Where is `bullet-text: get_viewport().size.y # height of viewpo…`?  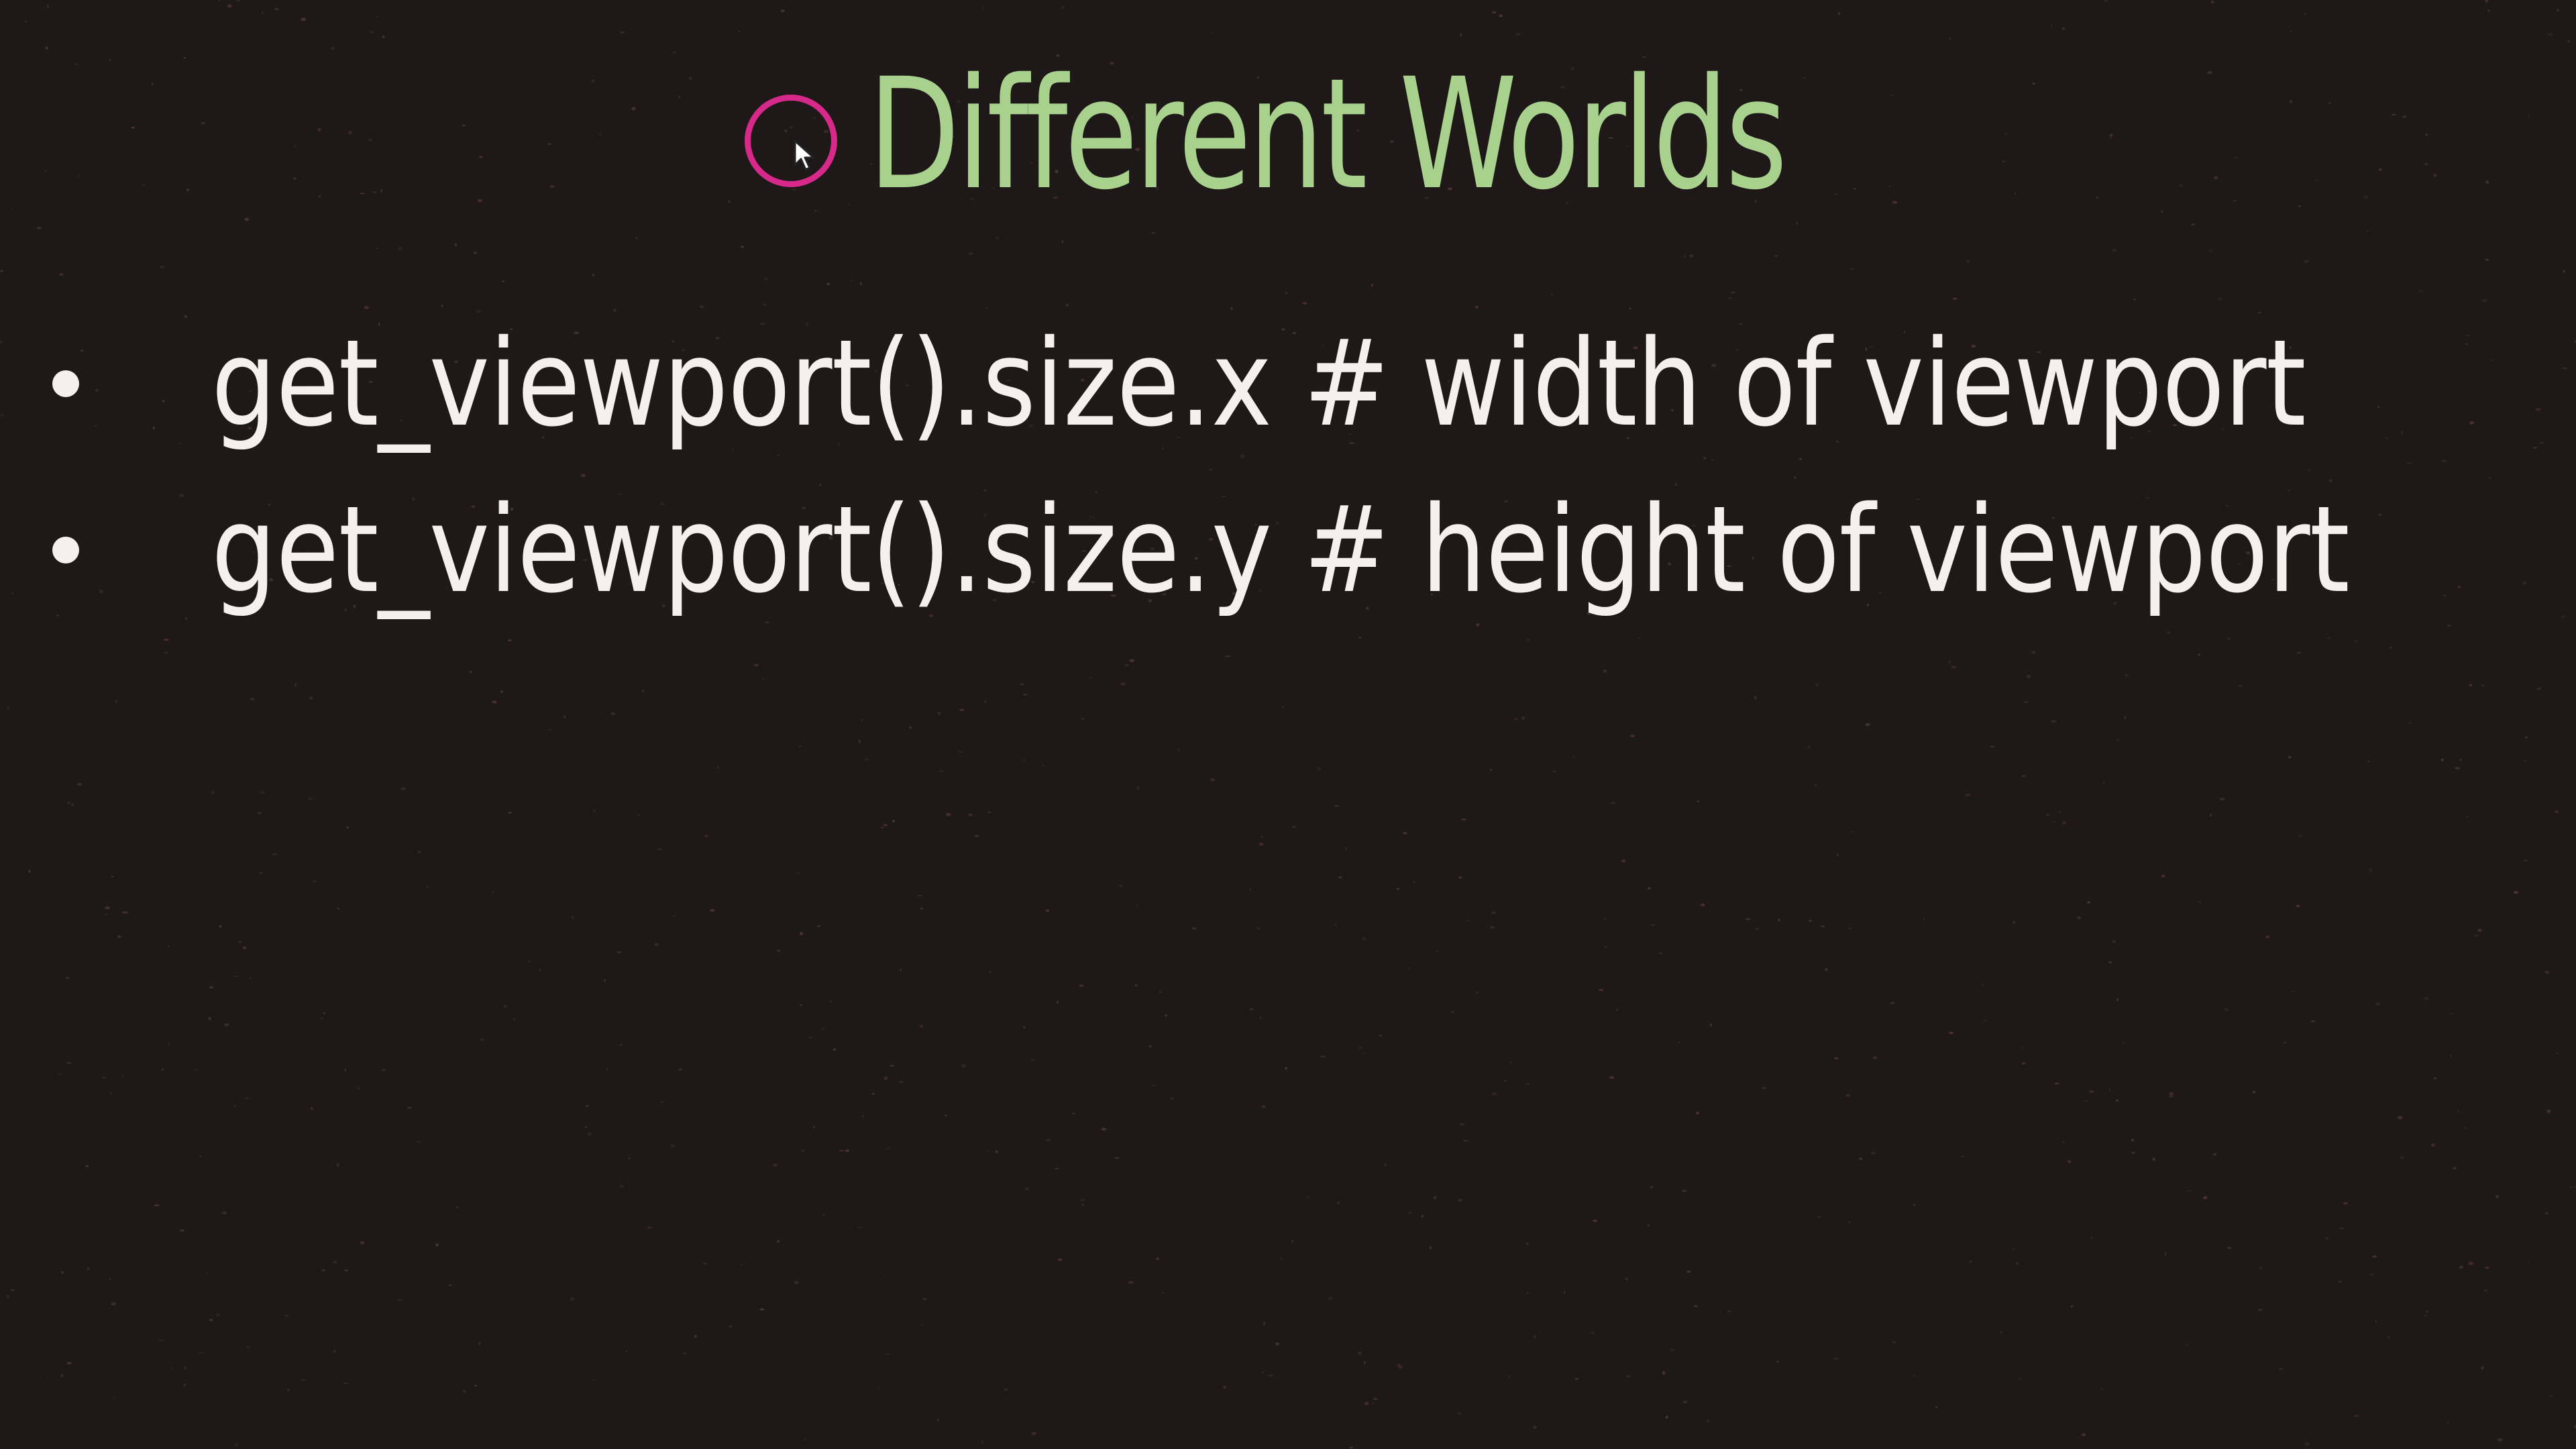
bullet-text: get_viewport().size.y # height of viewpo… is located at coordinates (1280, 549).